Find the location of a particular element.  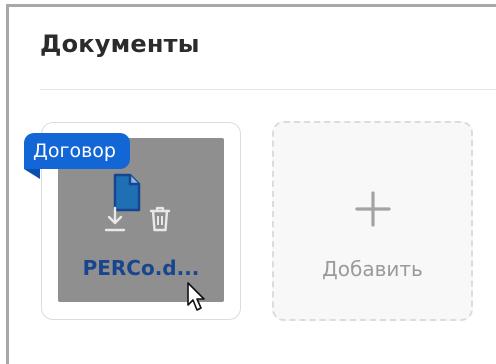

plus-icon is located at coordinates (373, 209).